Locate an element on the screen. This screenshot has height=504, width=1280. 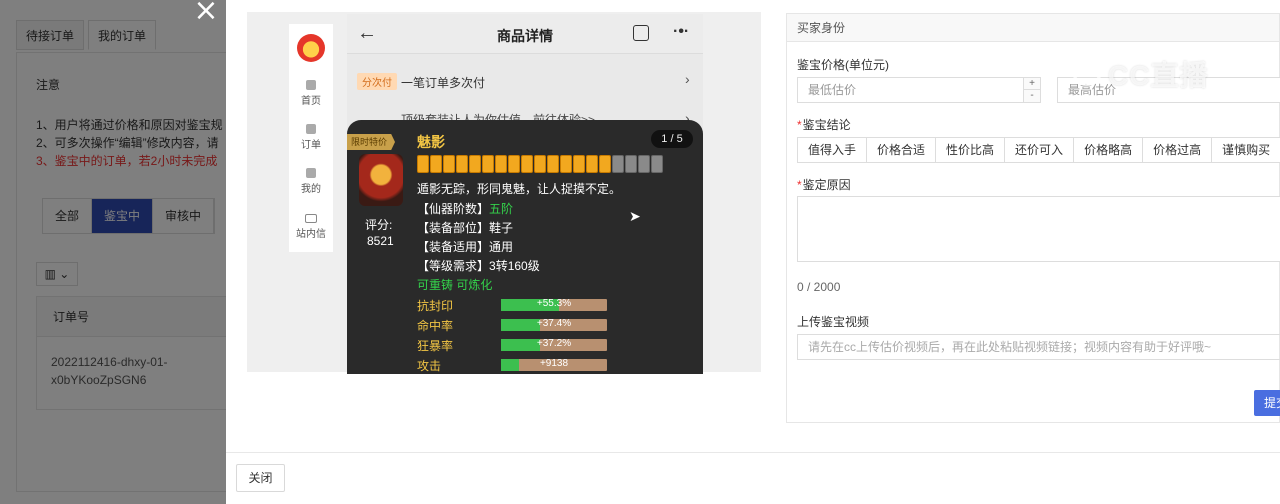
nav-home-label: 首页 is located at coordinates (311, 101).